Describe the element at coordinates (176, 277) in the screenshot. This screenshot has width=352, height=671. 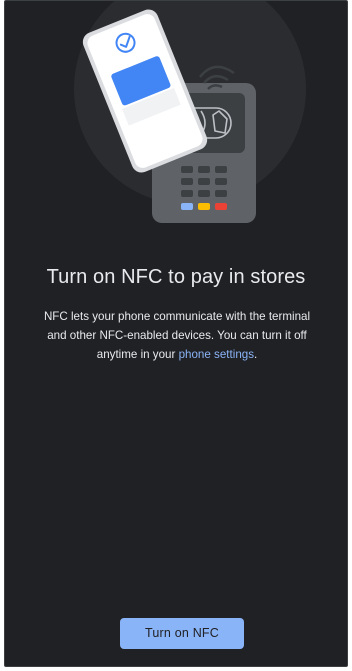
I see `page-title: Turn on NFC to pay in stores` at that location.